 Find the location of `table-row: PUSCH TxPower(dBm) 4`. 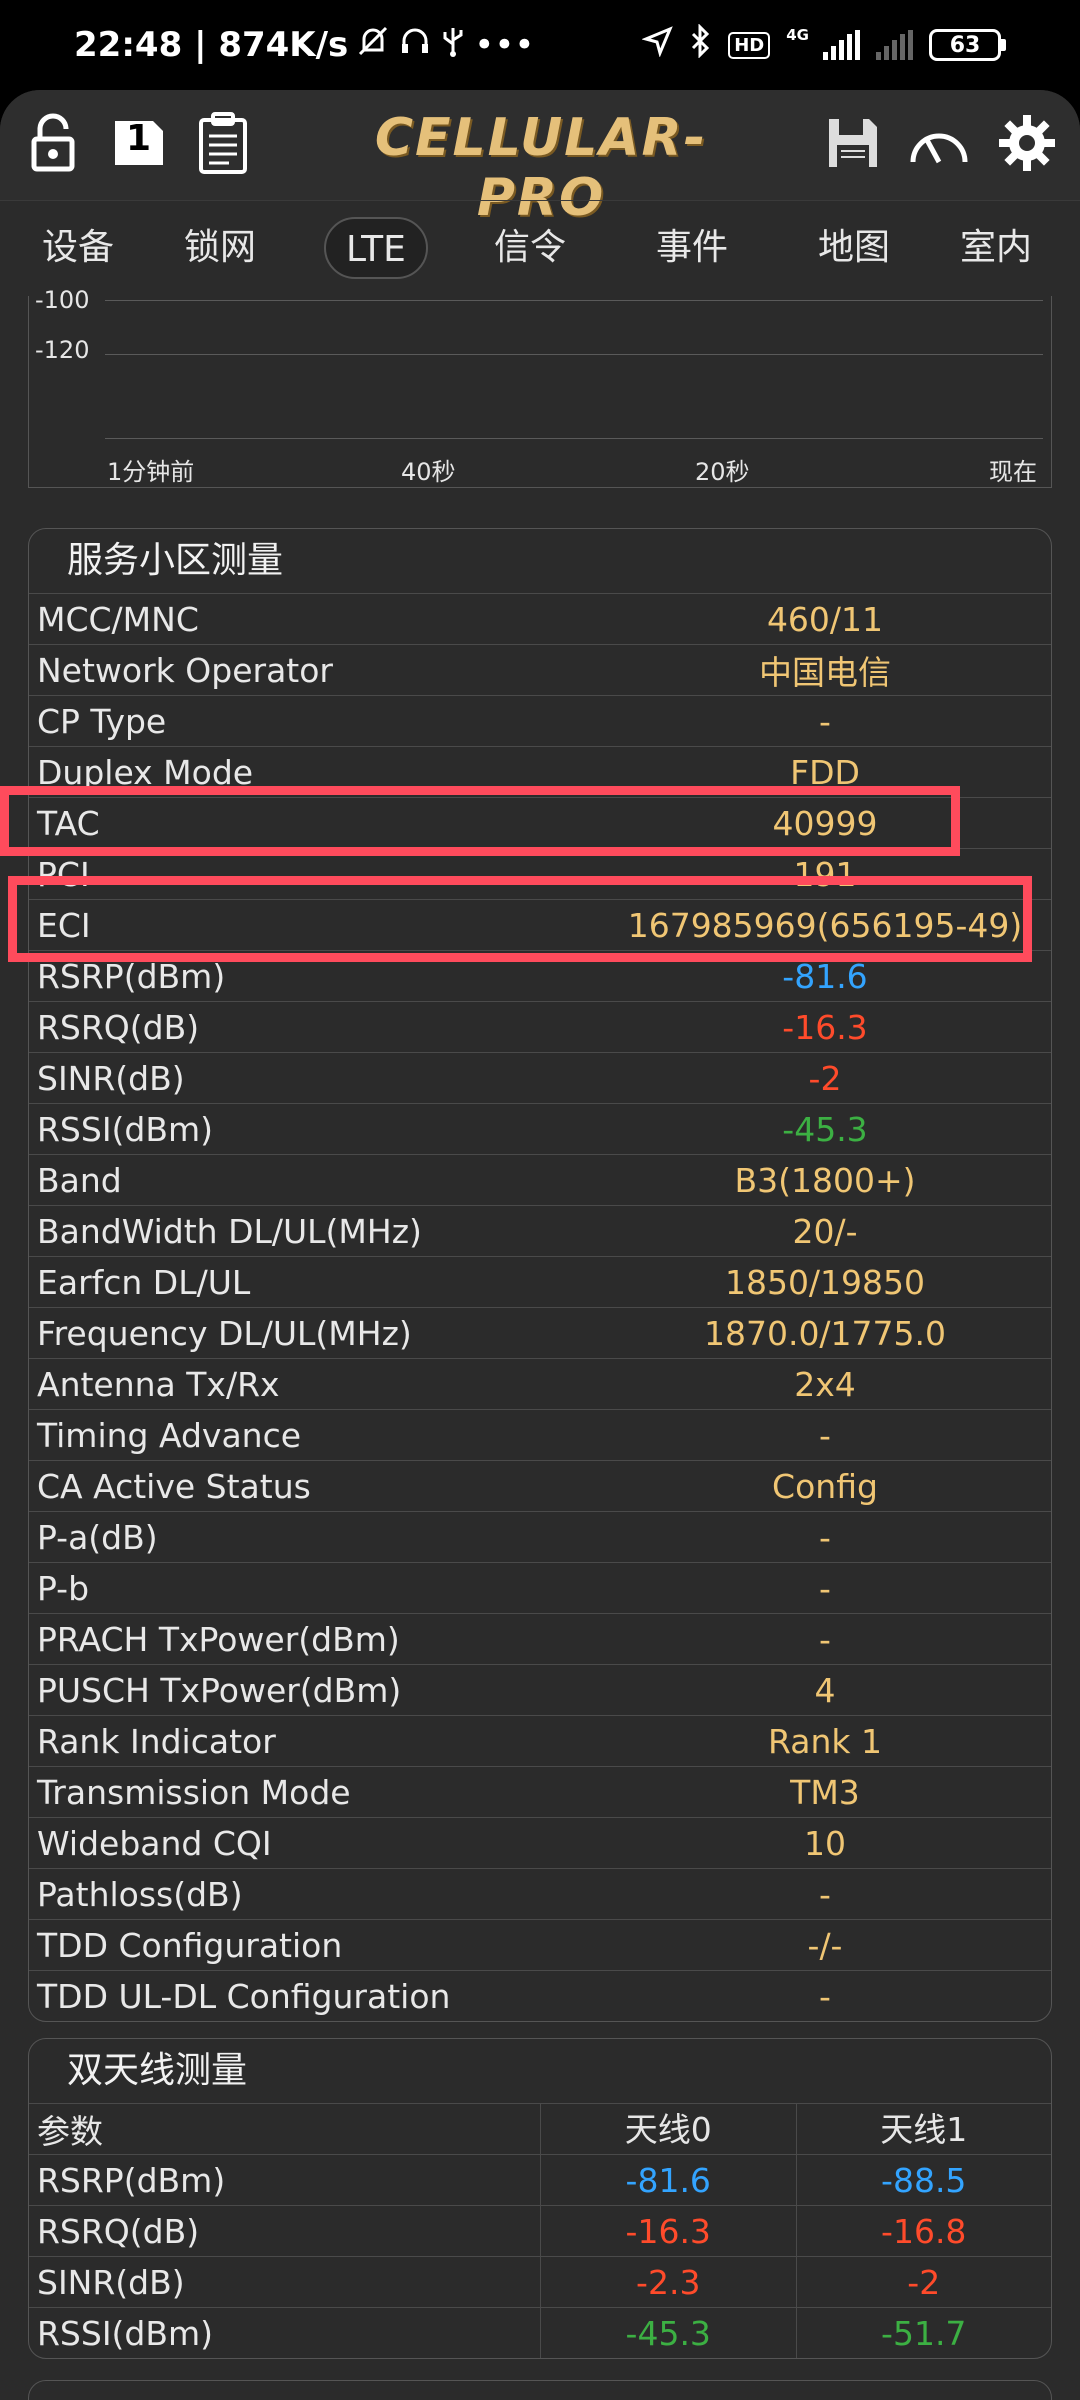

table-row: PUSCH TxPower(dBm) 4 is located at coordinates (540, 1689).